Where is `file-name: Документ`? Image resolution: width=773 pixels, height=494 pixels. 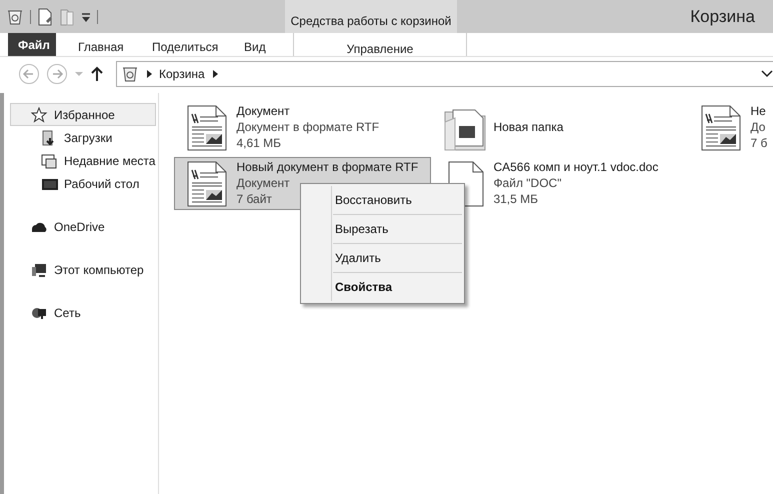
file-name: Документ is located at coordinates (263, 111).